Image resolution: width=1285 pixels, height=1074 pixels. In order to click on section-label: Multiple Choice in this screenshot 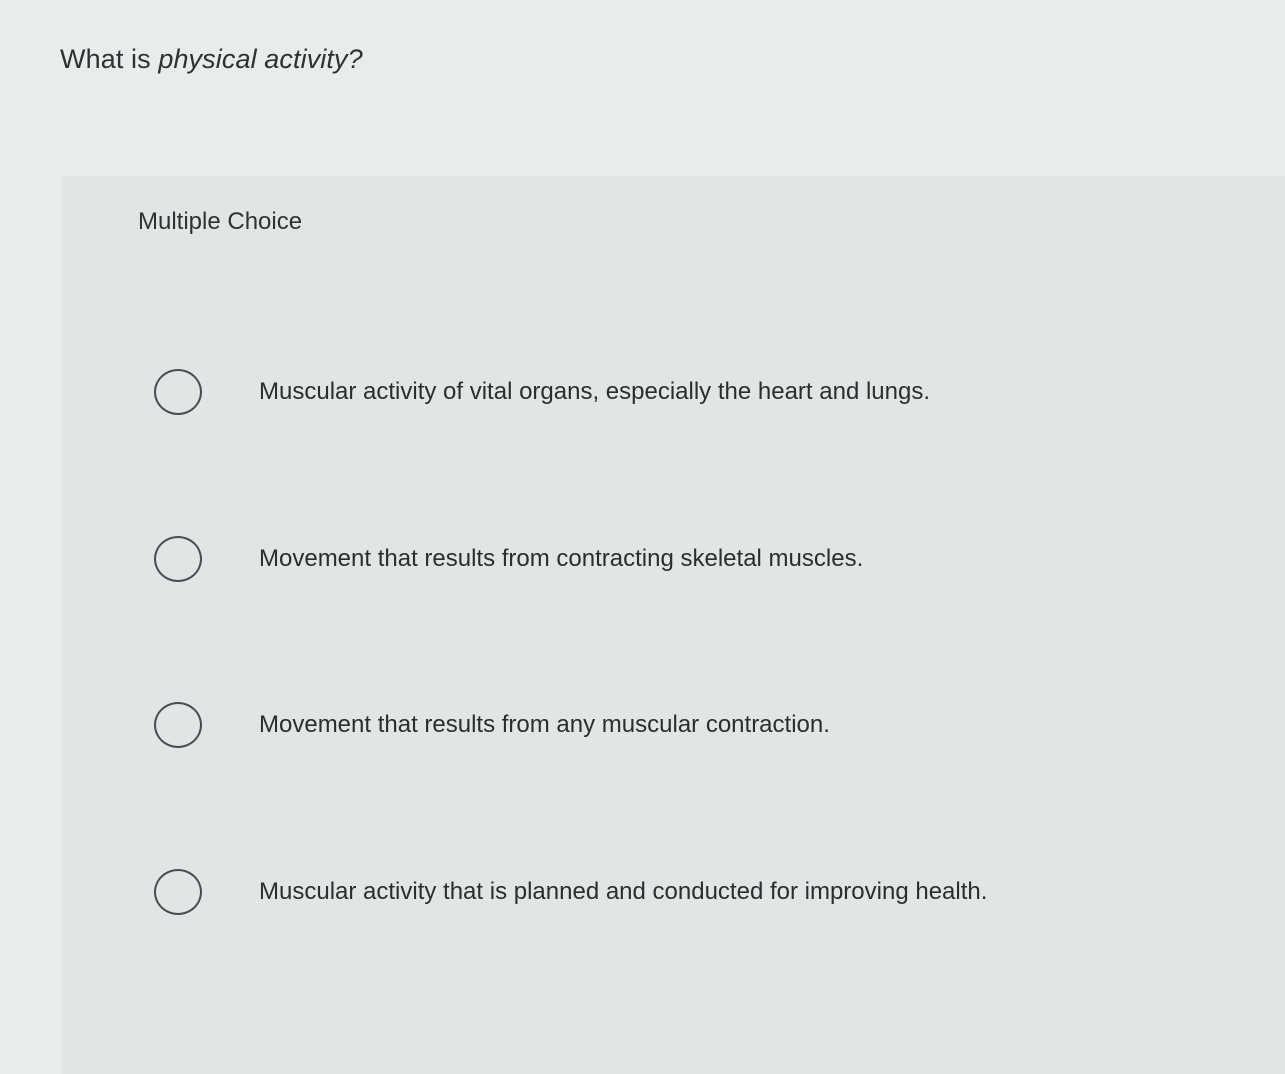, I will do `click(220, 221)`.